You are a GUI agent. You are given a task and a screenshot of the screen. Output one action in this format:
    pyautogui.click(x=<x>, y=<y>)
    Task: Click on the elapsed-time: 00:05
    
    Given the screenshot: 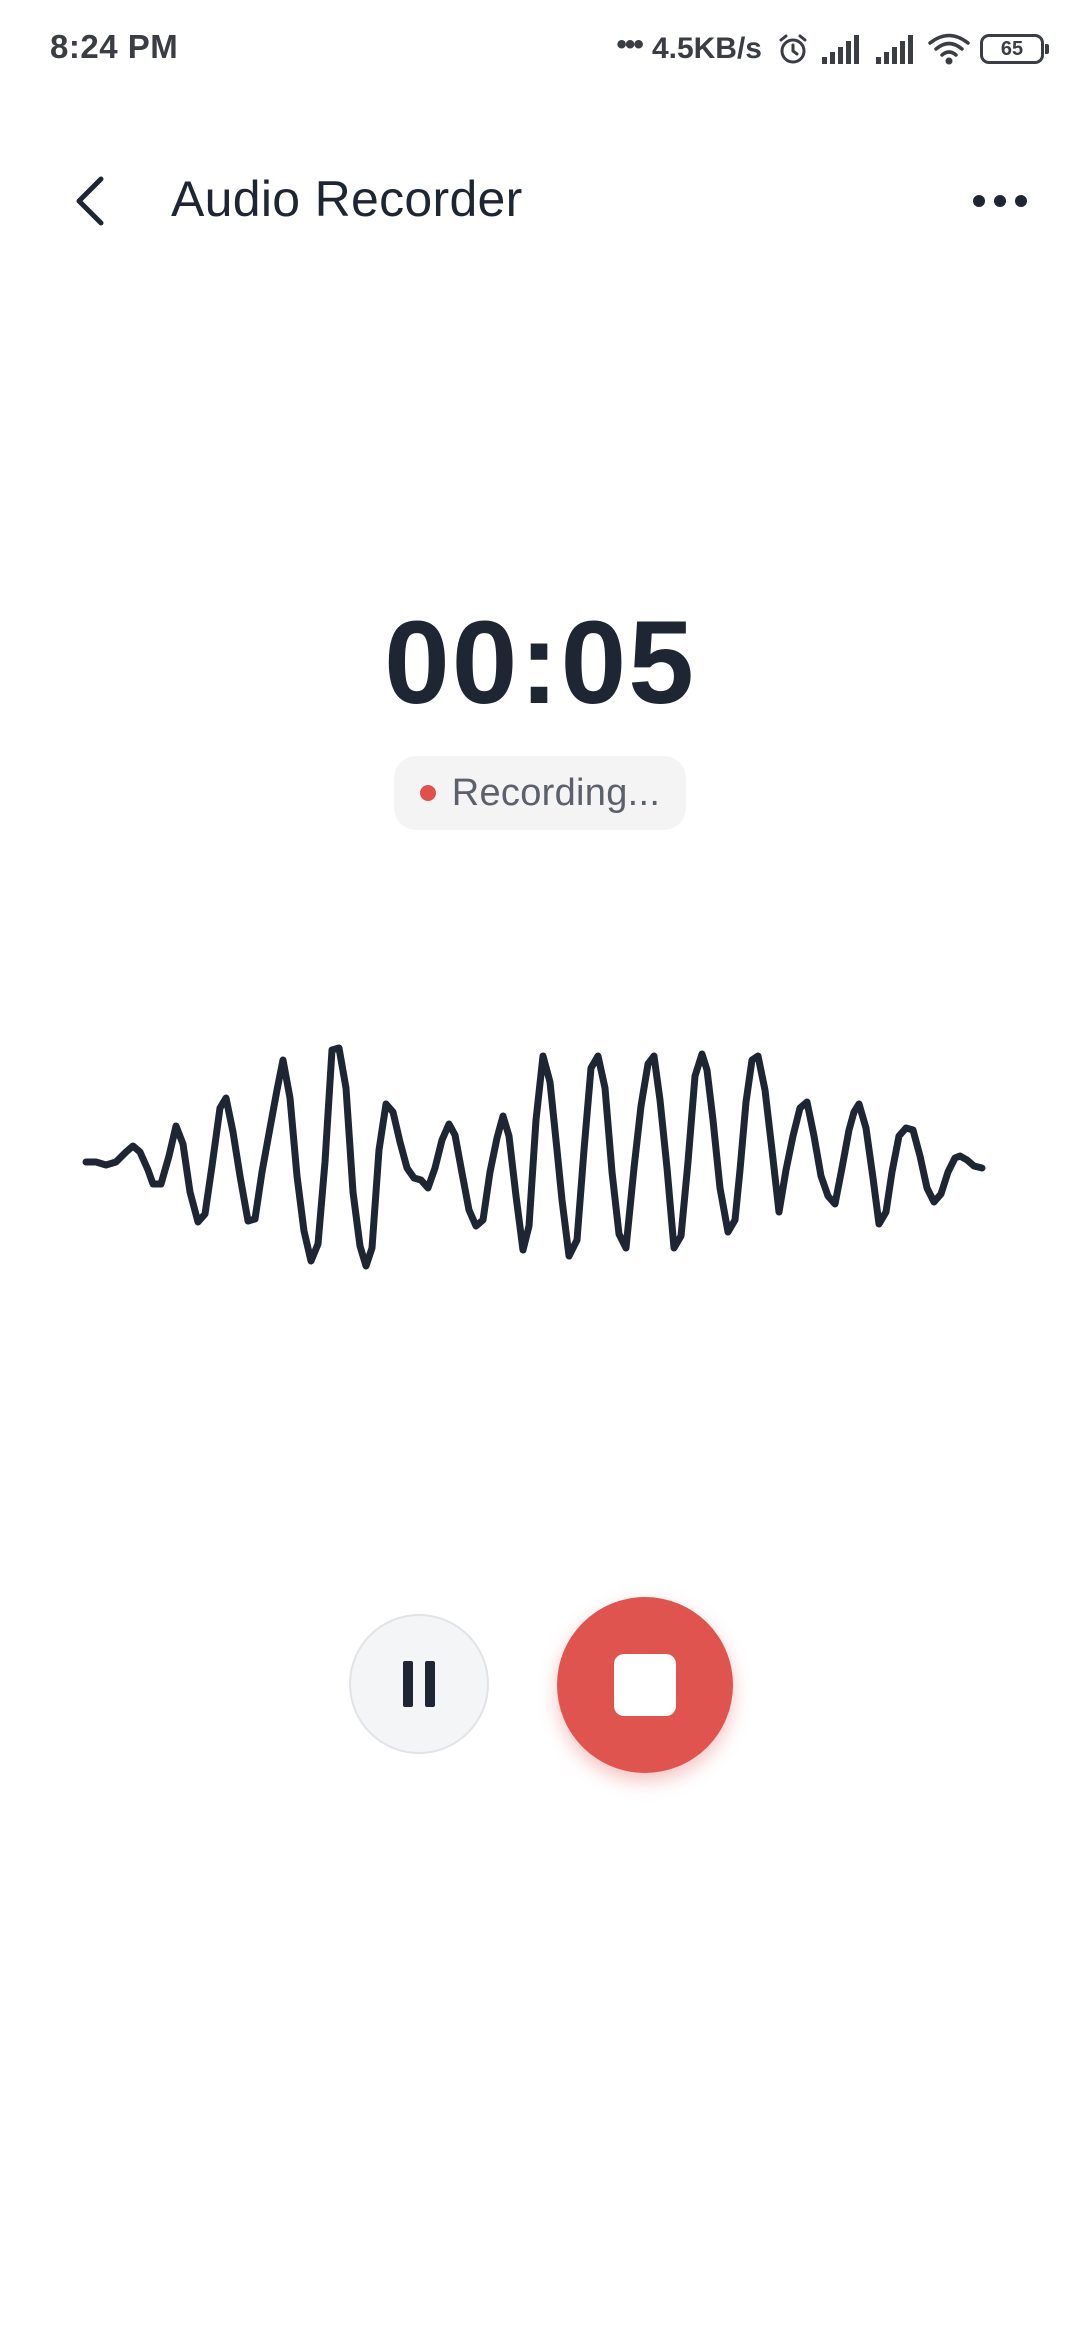 What is the action you would take?
    pyautogui.click(x=540, y=663)
    